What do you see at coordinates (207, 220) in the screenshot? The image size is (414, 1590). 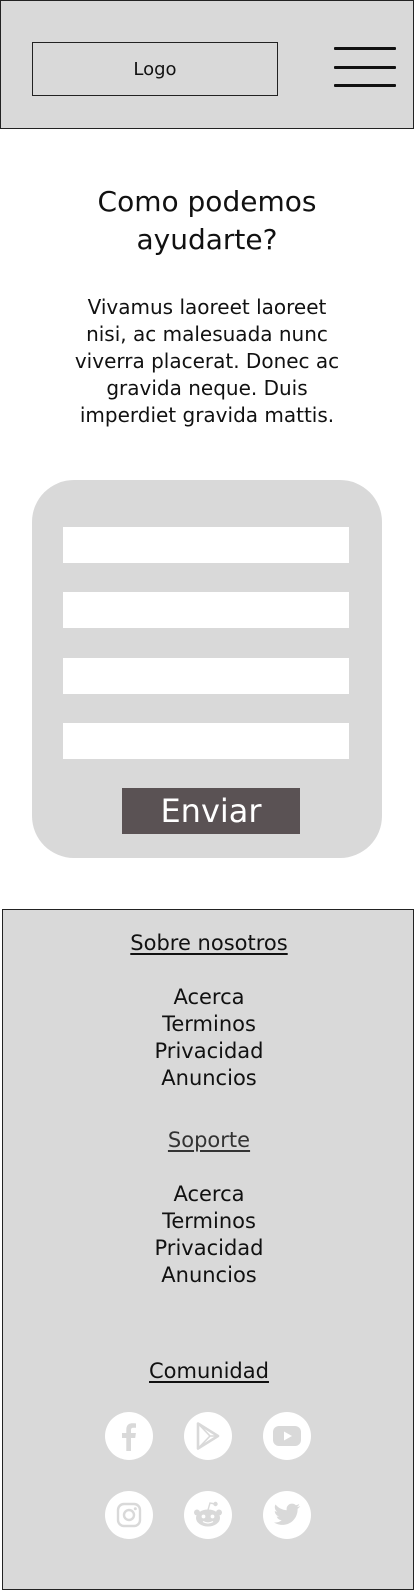 I see `page-title: Como podemos ayudarte?` at bounding box center [207, 220].